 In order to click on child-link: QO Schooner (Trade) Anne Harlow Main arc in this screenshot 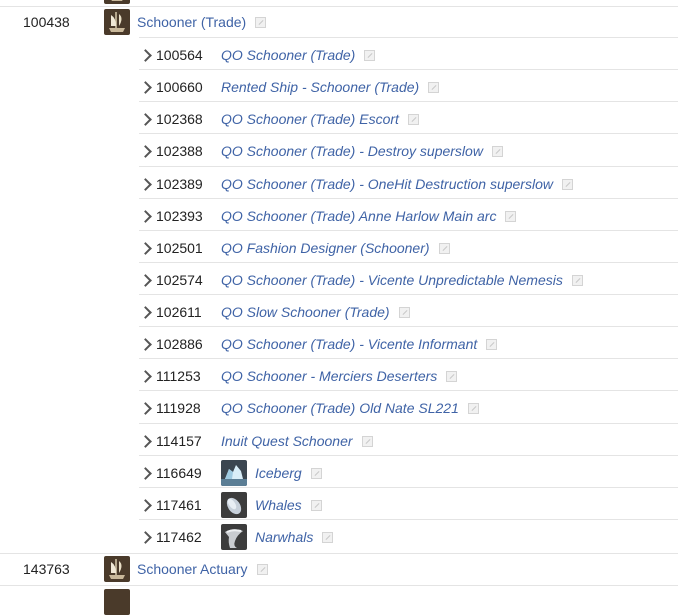, I will do `click(369, 216)`.